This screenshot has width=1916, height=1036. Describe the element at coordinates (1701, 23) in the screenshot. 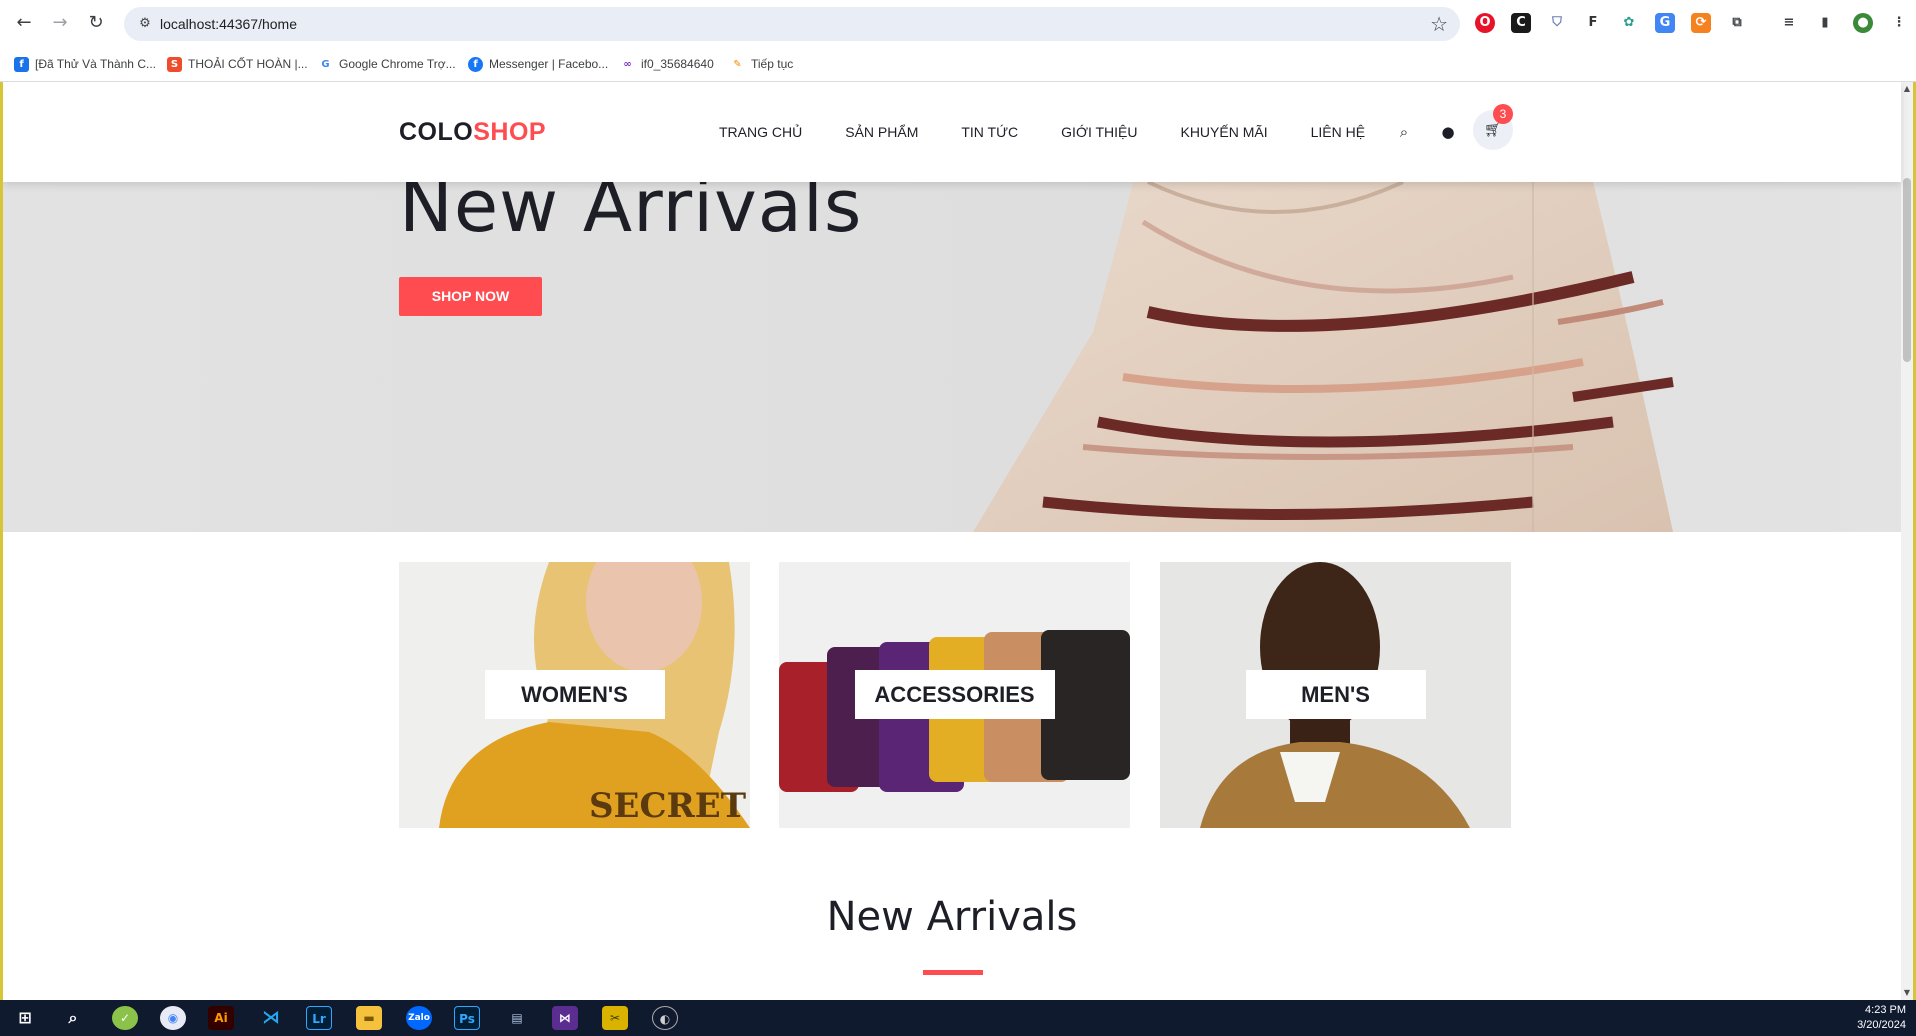

I see `extension-icon: ⟳` at that location.